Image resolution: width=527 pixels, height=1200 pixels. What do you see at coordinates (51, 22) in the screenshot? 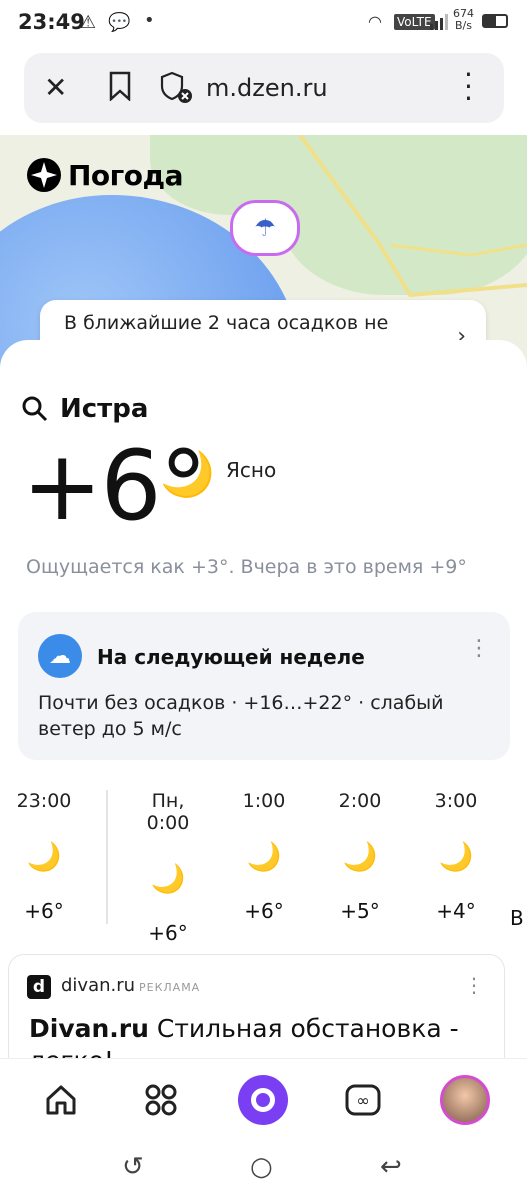
I see `status-time: 23:49` at bounding box center [51, 22].